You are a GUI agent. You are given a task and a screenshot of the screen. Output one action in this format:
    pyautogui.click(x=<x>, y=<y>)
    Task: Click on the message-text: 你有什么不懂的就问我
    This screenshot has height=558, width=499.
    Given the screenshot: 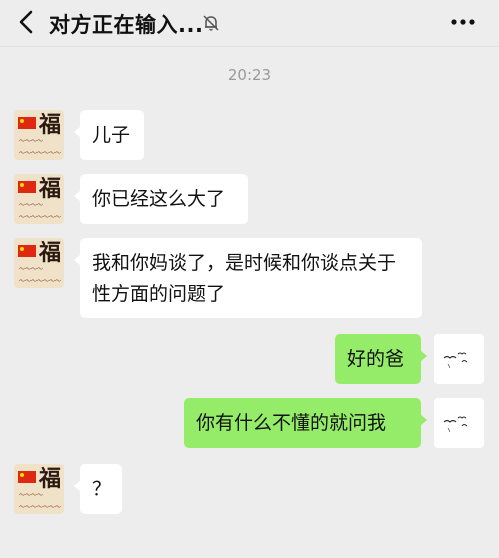 What is the action you would take?
    pyautogui.click(x=291, y=423)
    